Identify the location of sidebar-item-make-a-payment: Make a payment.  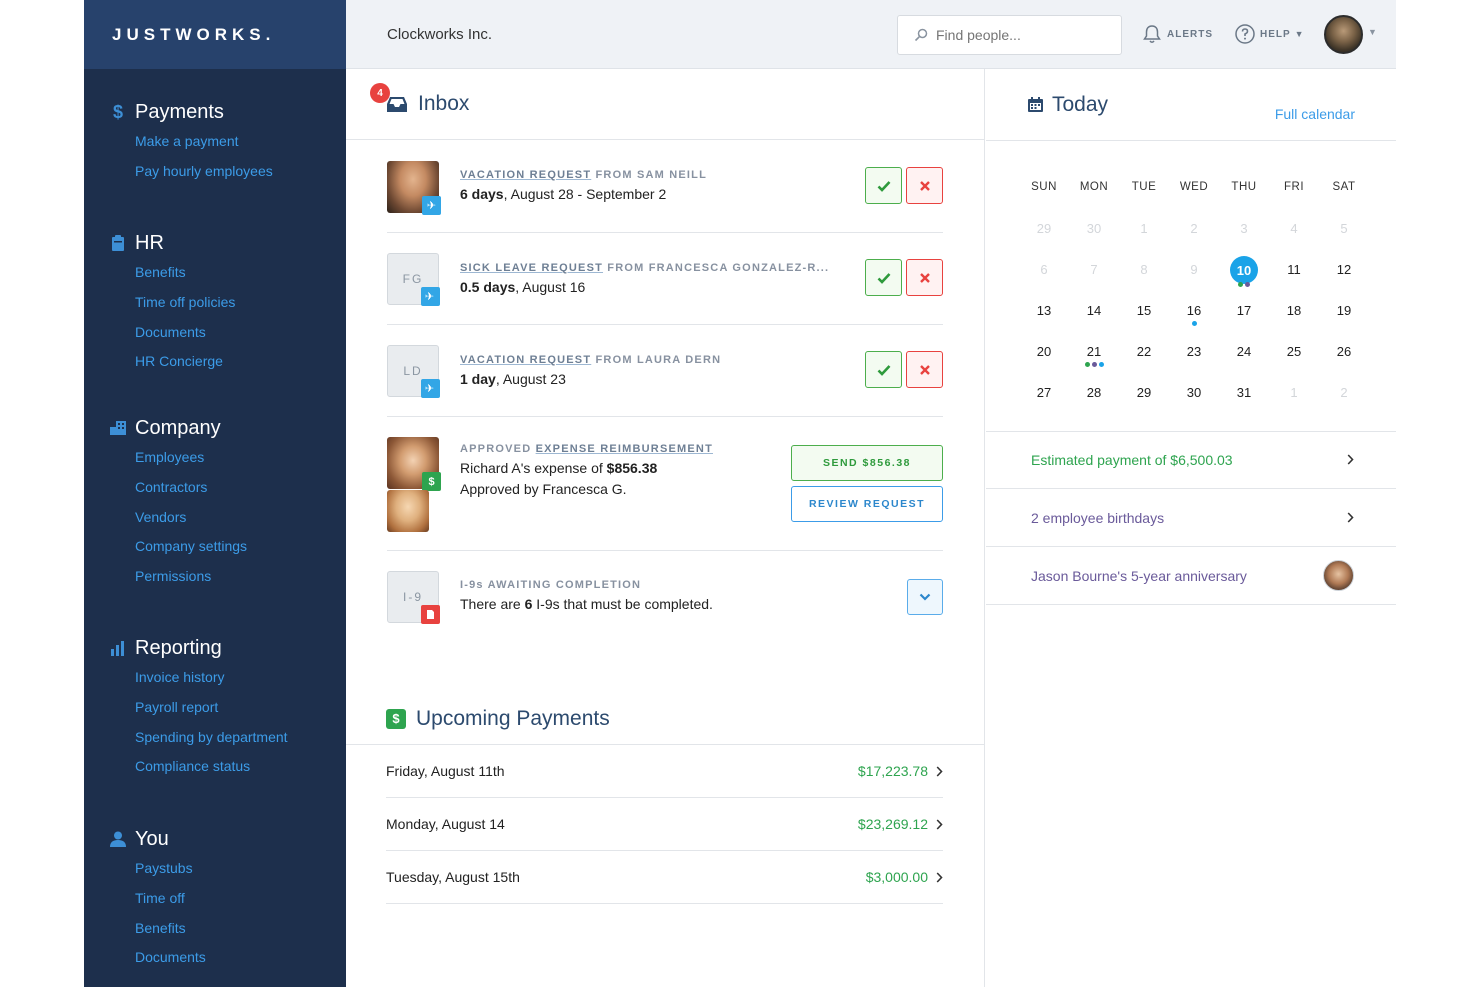
(215, 146).